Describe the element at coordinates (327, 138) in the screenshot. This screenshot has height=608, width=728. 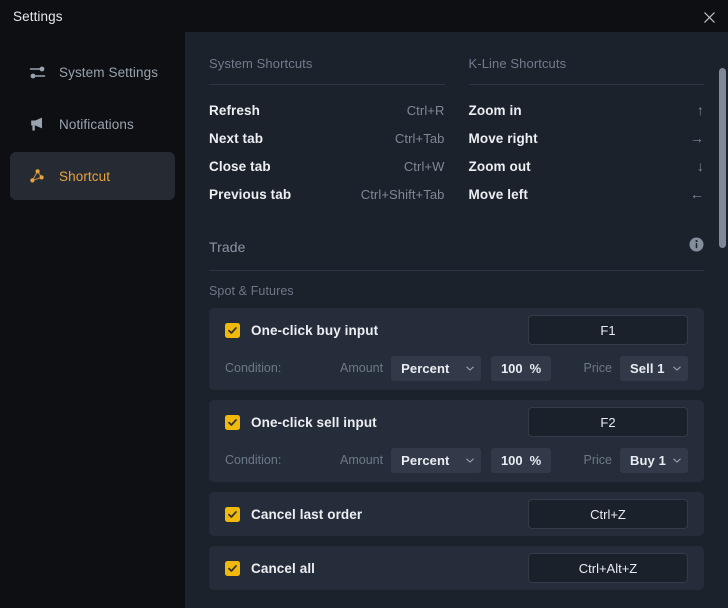
I see `shortcut-row: Next tab Ctrl+Tab` at that location.